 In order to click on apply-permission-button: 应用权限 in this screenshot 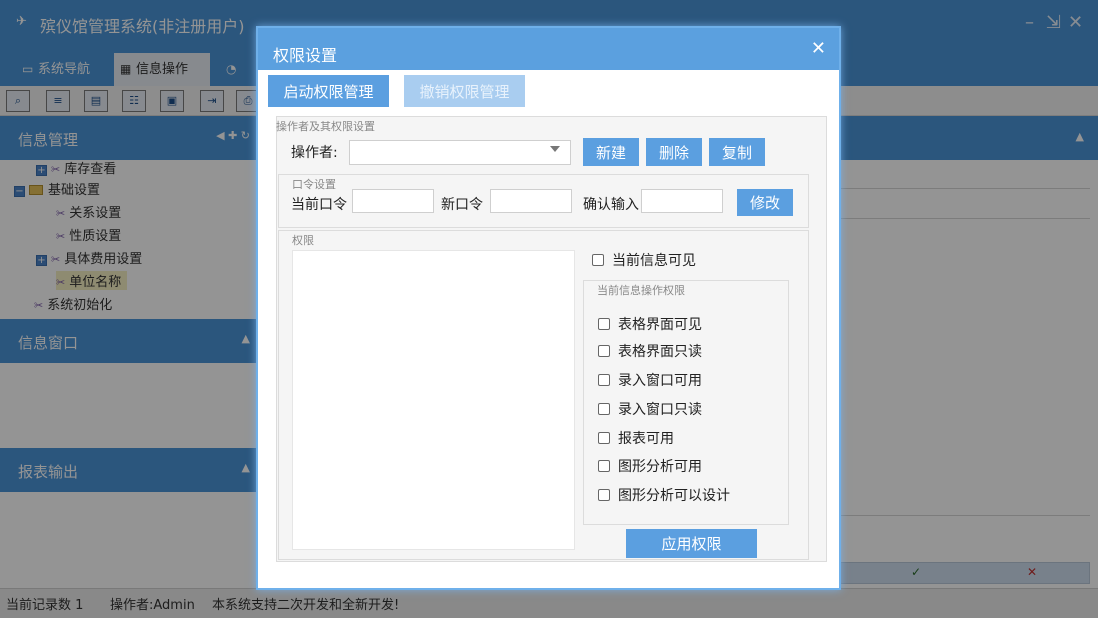, I will do `click(691, 543)`.